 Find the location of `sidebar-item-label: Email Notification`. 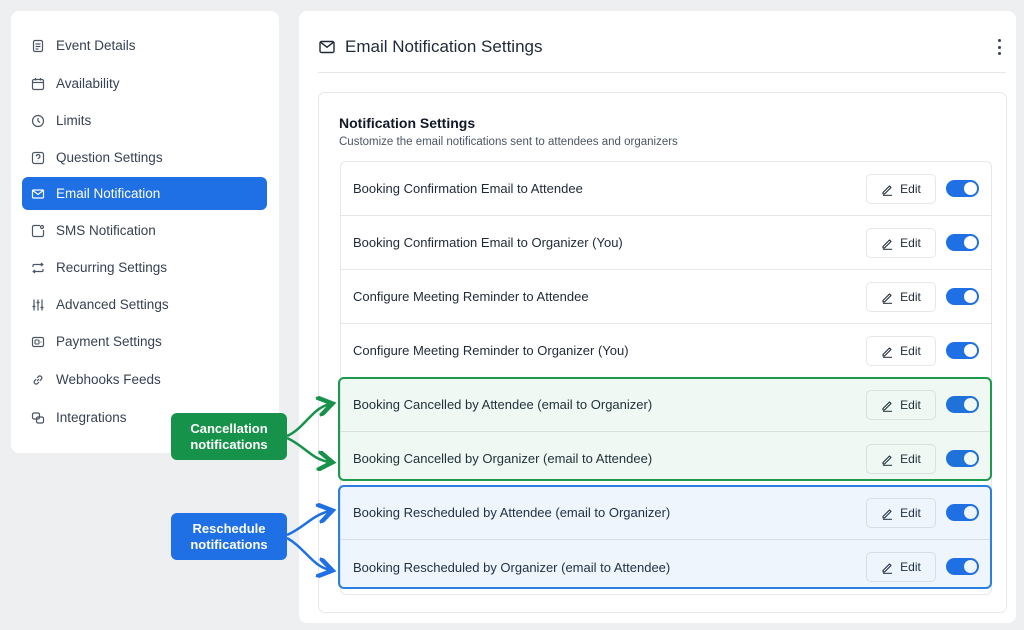

sidebar-item-label: Email Notification is located at coordinates (108, 193).